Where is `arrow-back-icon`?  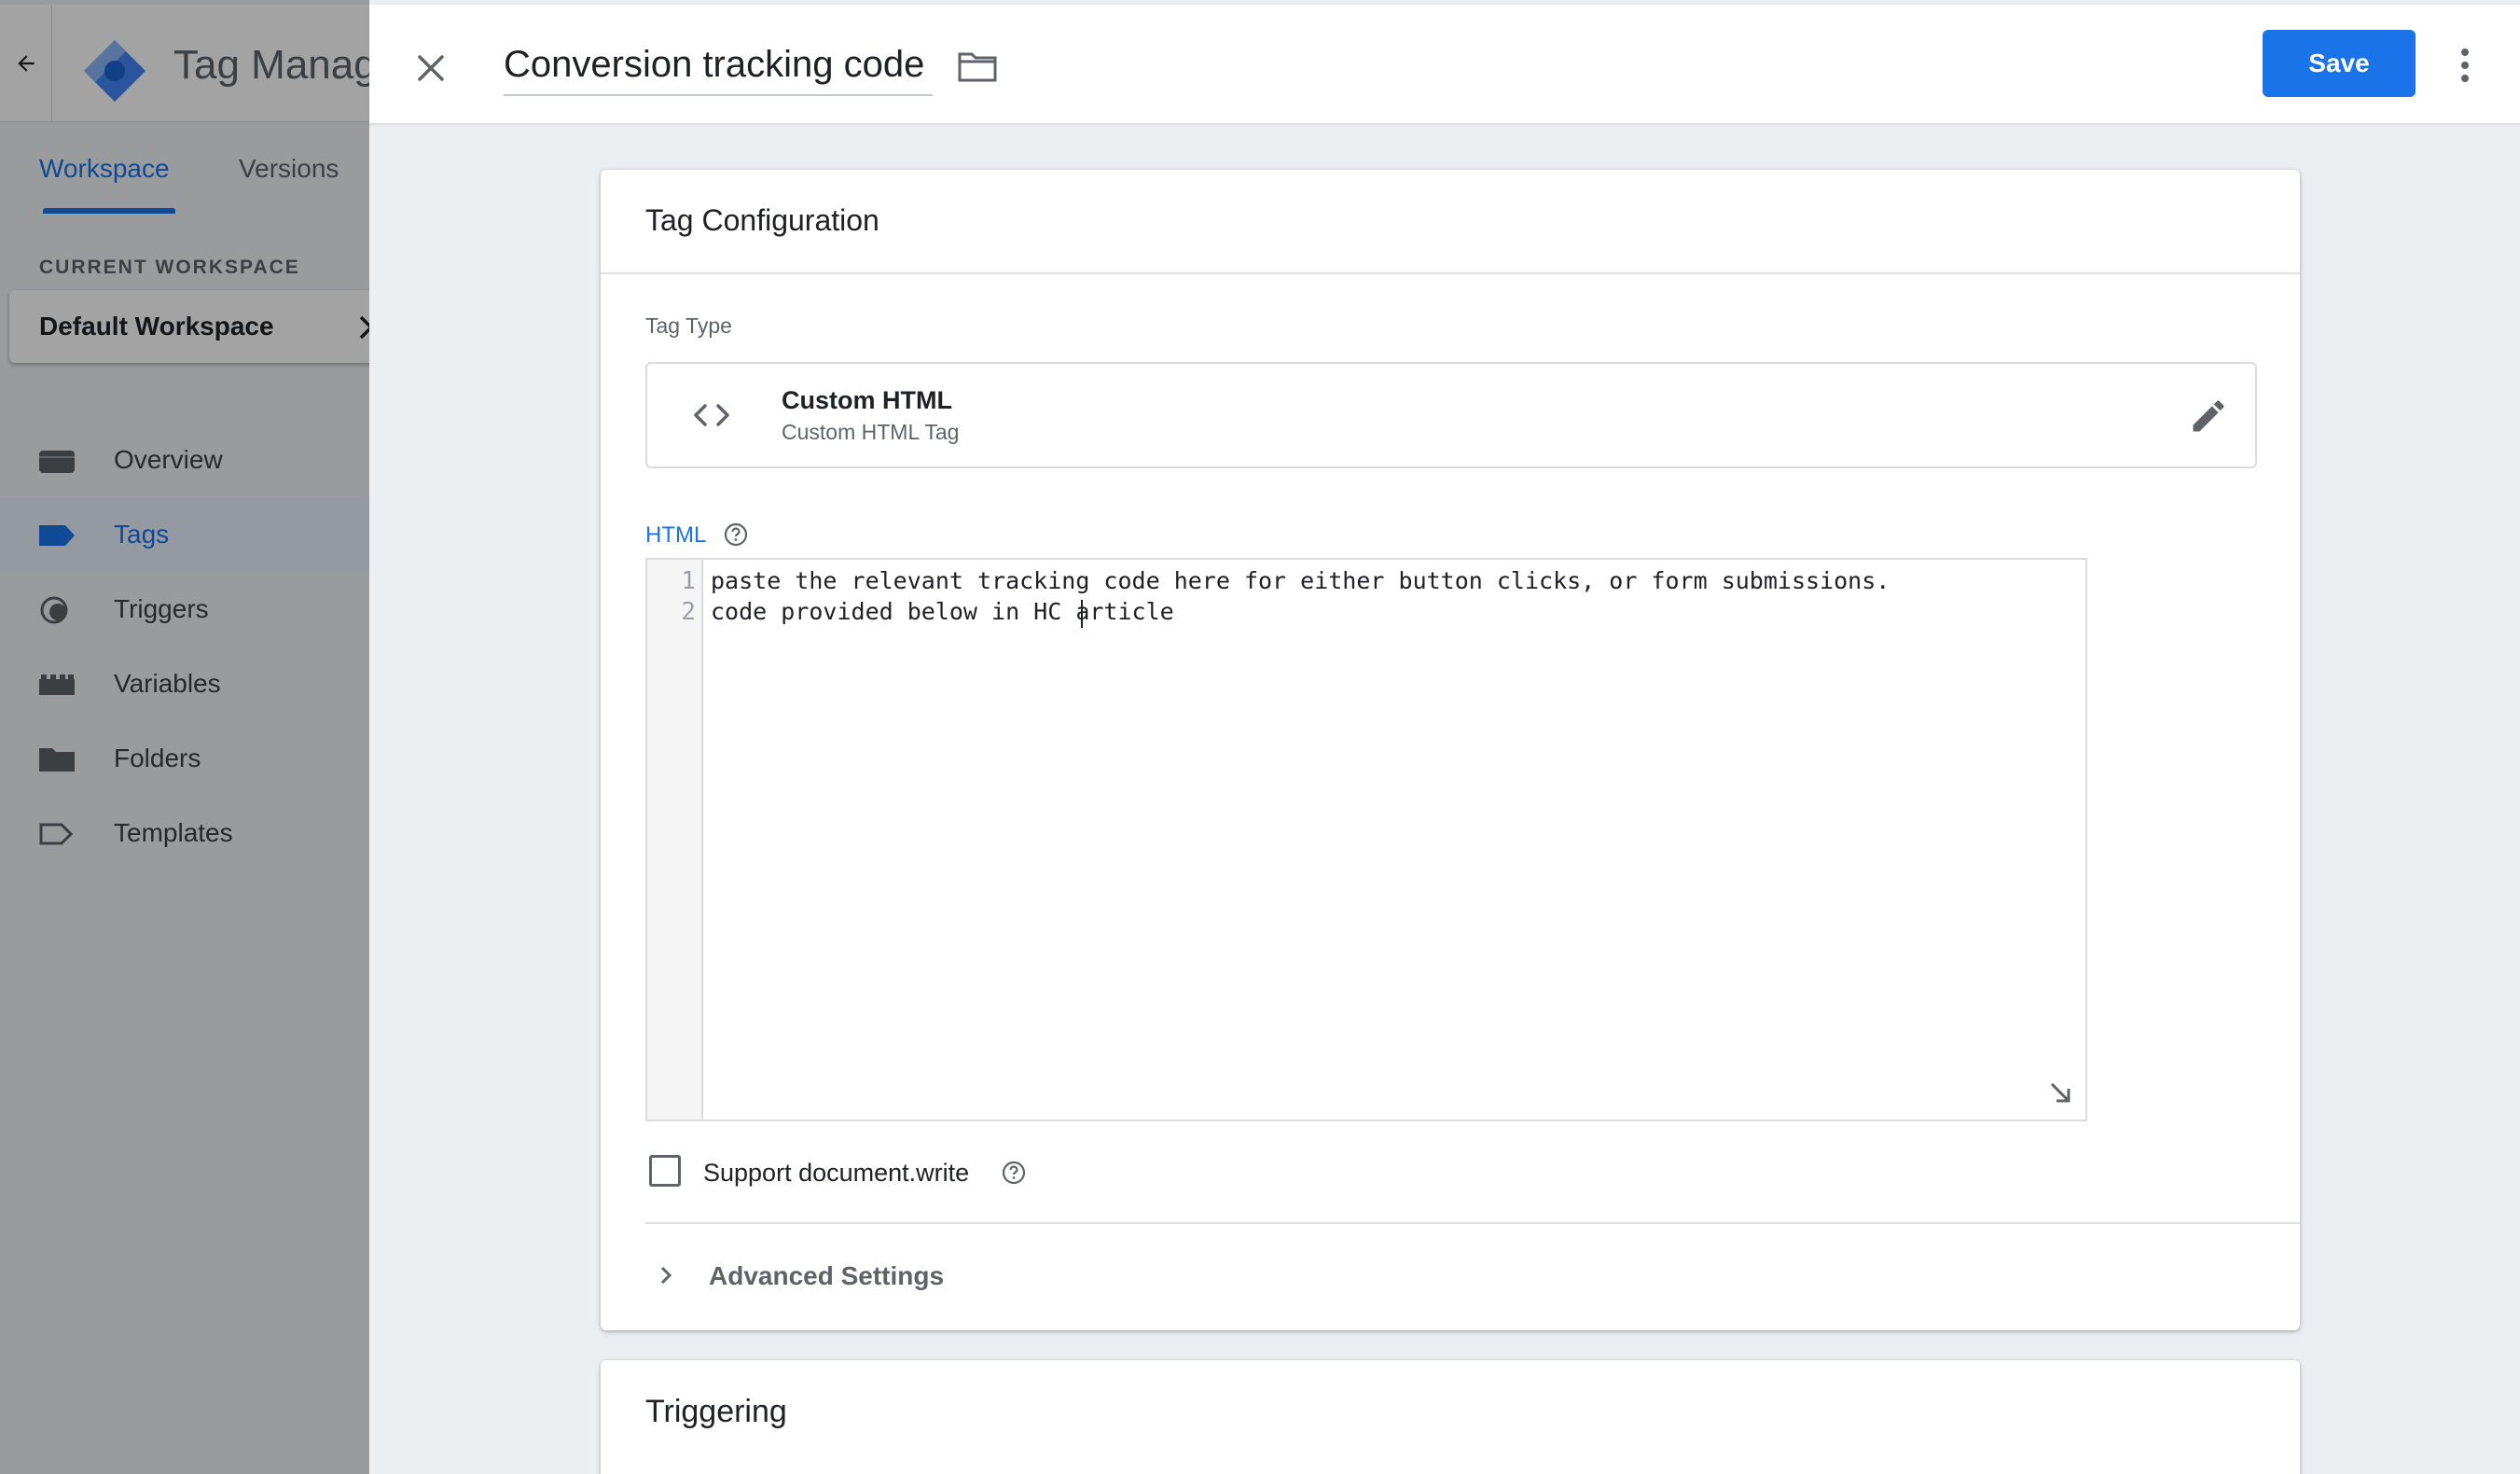
arrow-back-icon is located at coordinates (26, 63).